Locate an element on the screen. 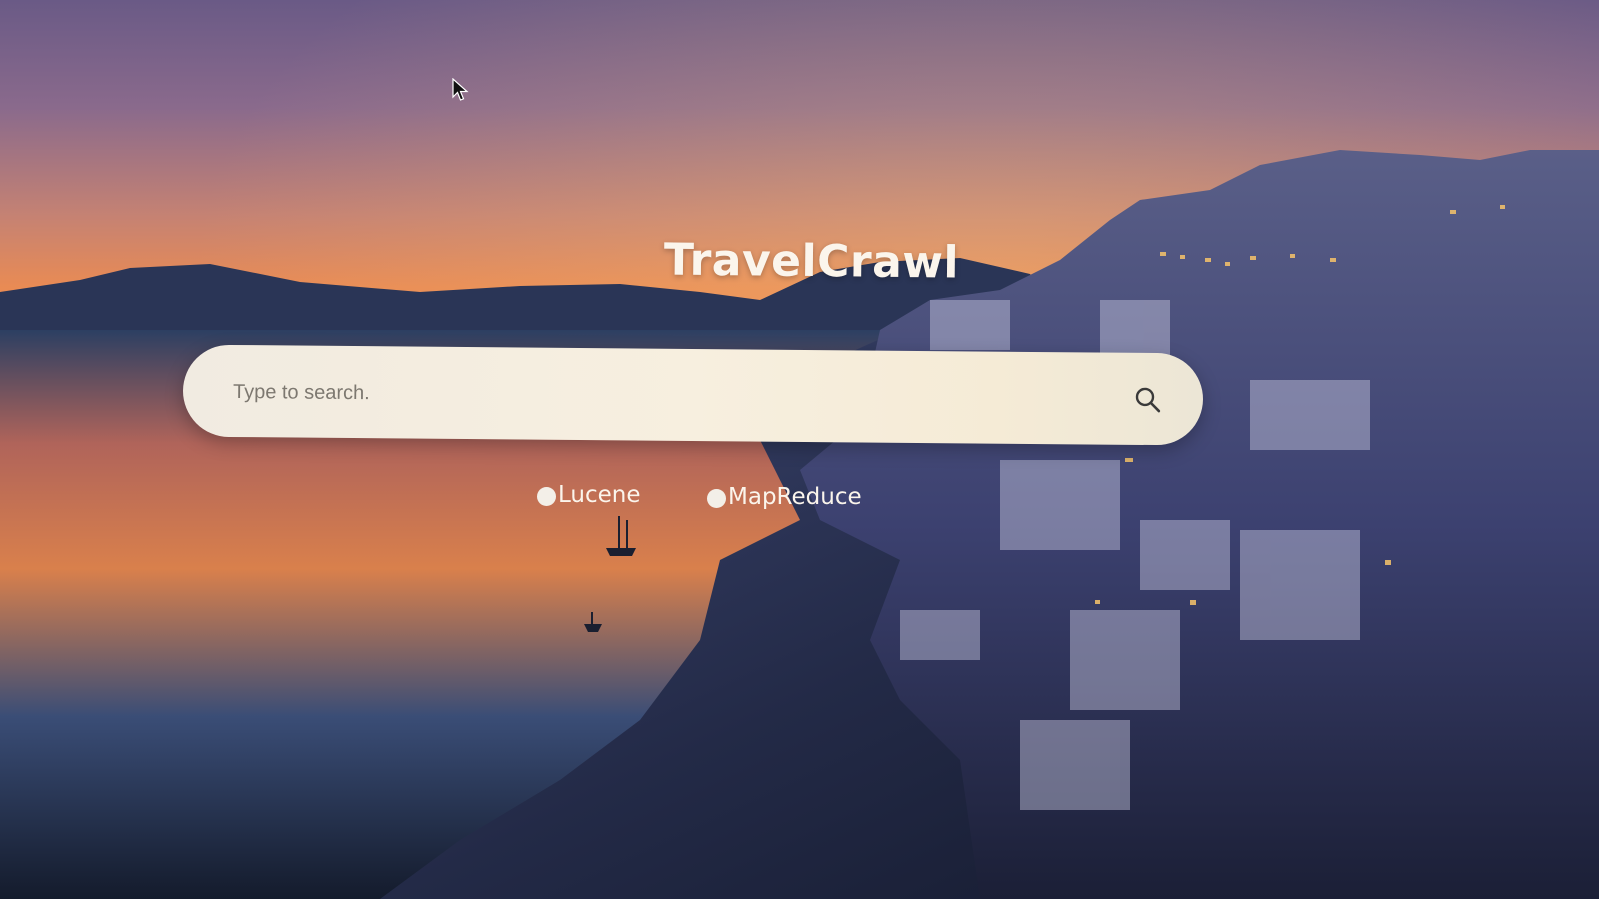 This screenshot has height=899, width=1599. option-label: MapReduce is located at coordinates (795, 497).